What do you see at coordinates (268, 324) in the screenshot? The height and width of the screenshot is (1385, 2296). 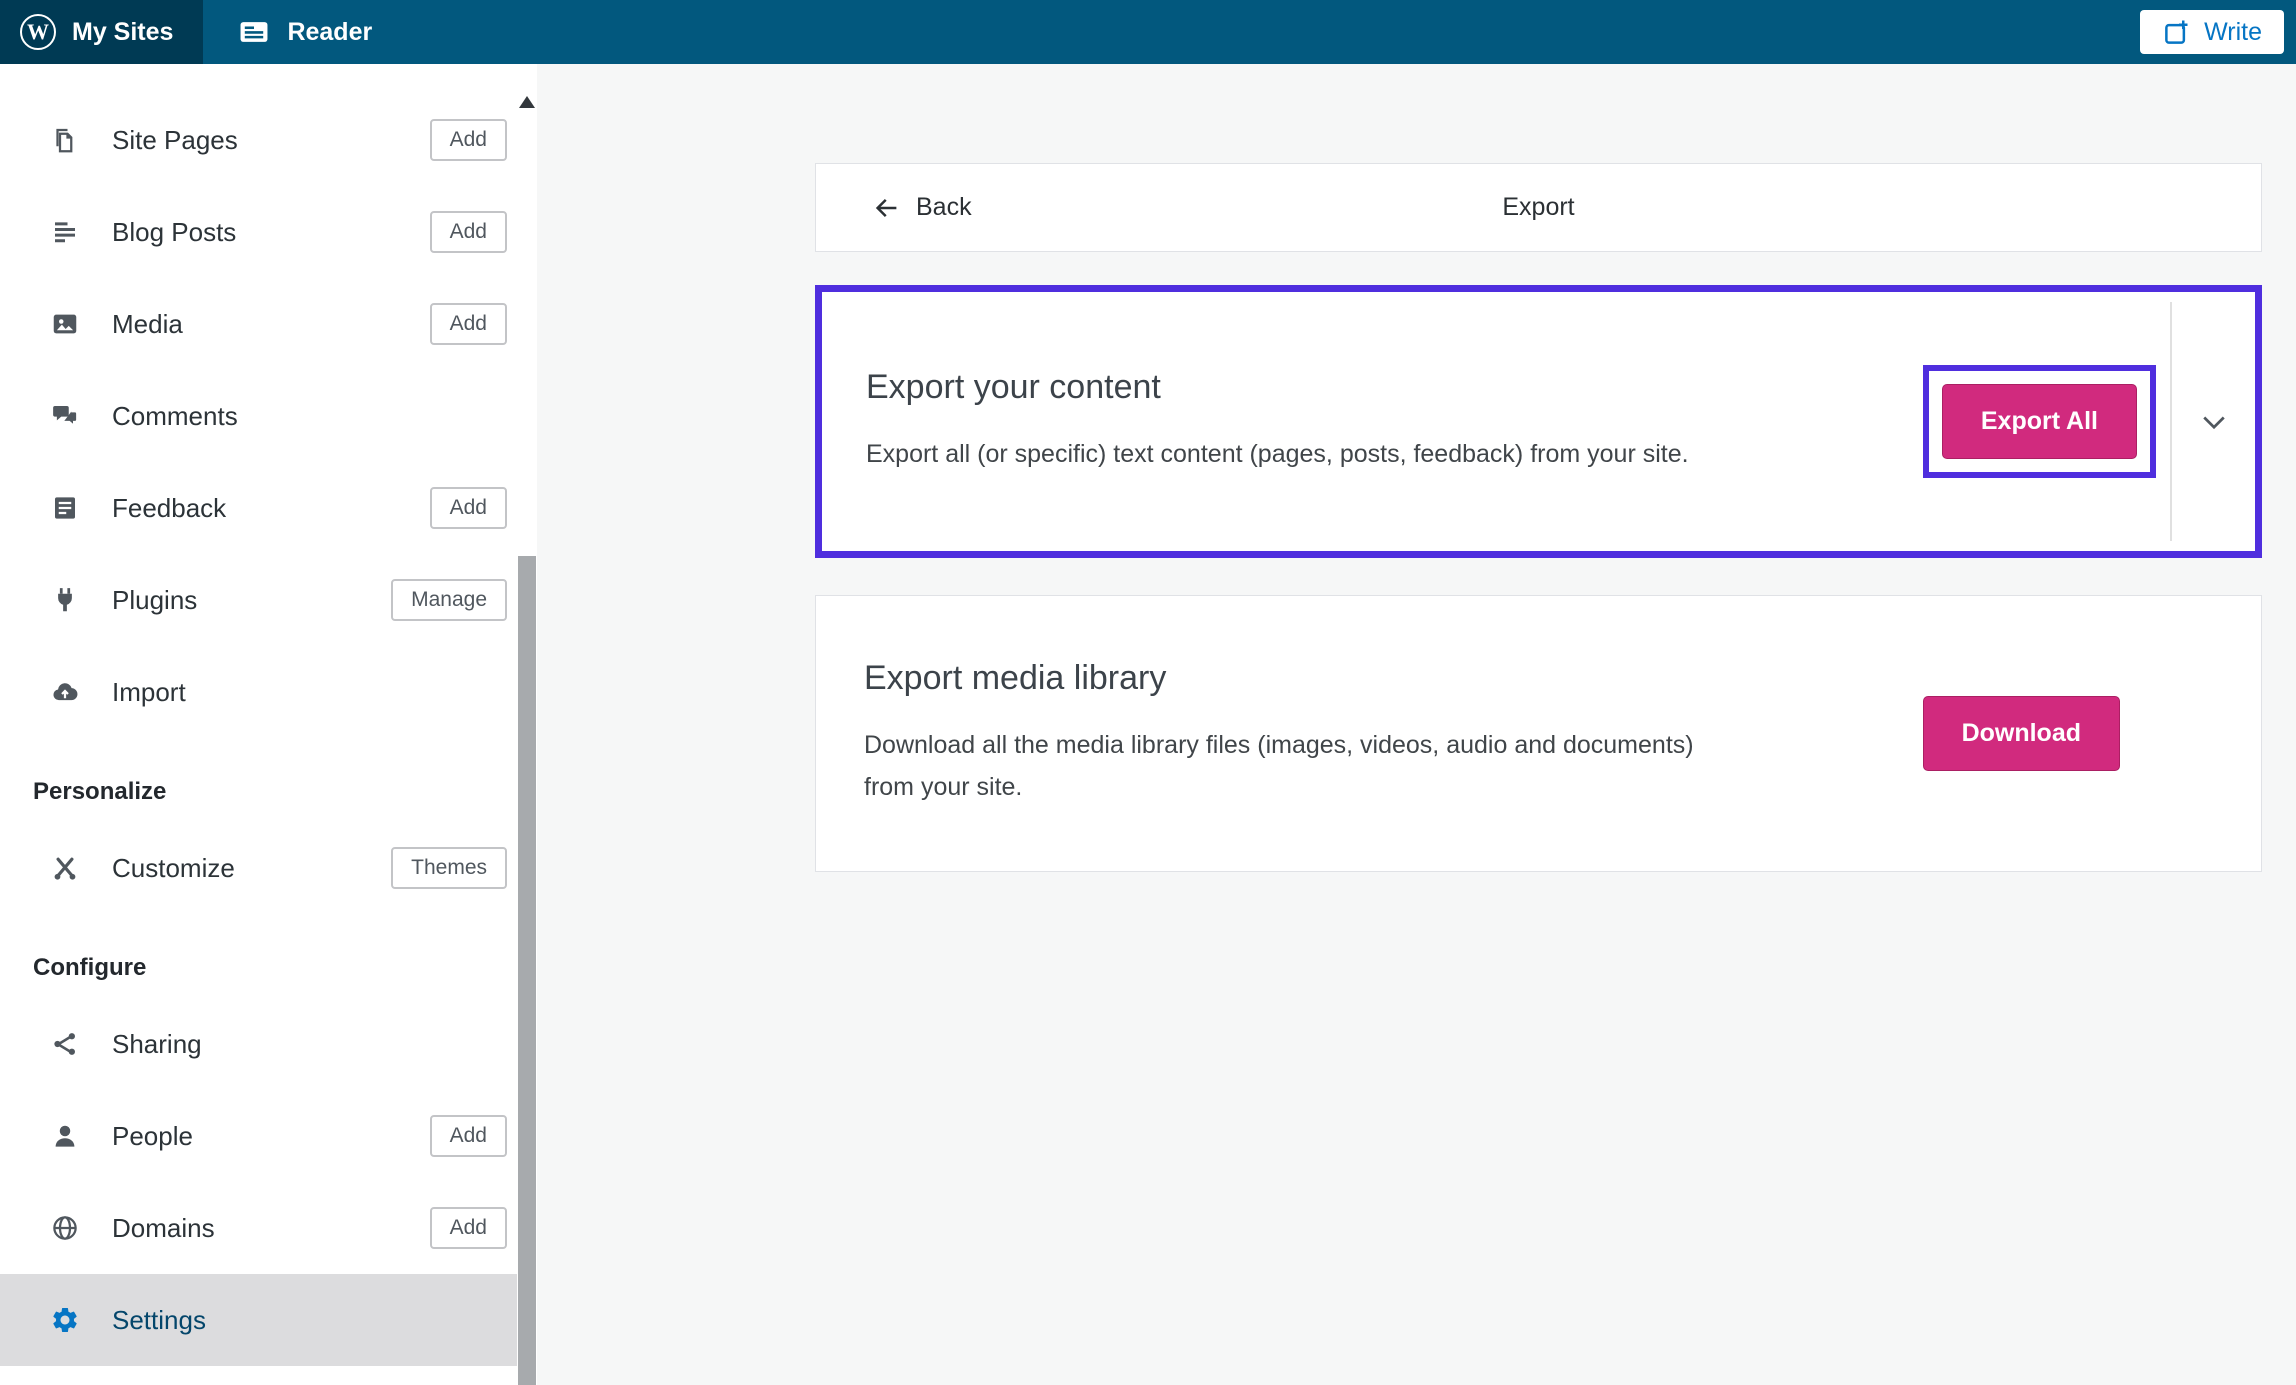 I see `sidebar-item-media: Media Add` at bounding box center [268, 324].